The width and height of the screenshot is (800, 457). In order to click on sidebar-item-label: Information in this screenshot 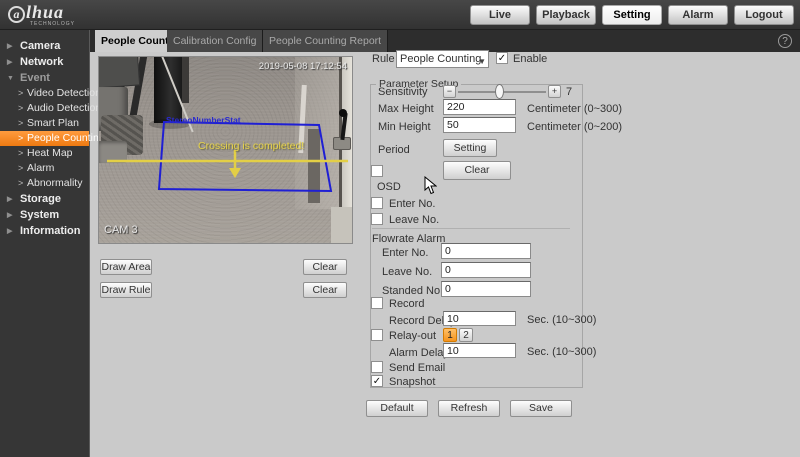, I will do `click(50, 231)`.